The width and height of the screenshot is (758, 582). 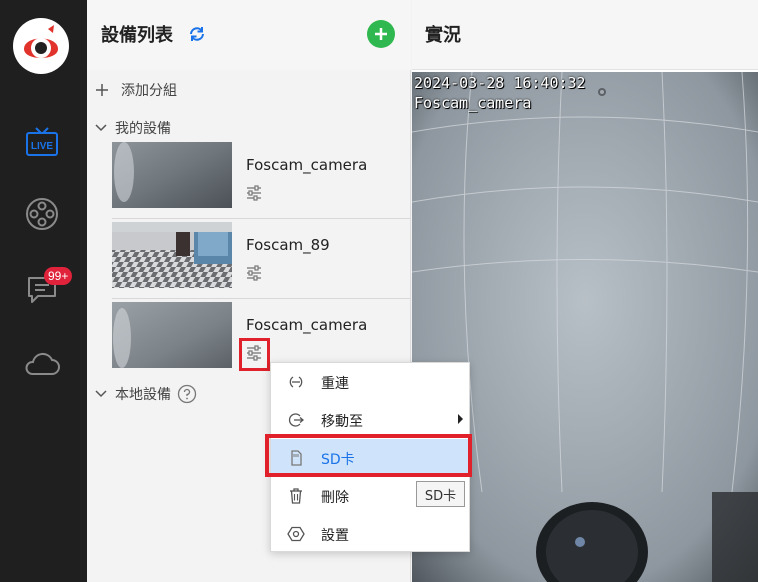 I want to click on my-devices-label: 我的設備, so click(x=143, y=129).